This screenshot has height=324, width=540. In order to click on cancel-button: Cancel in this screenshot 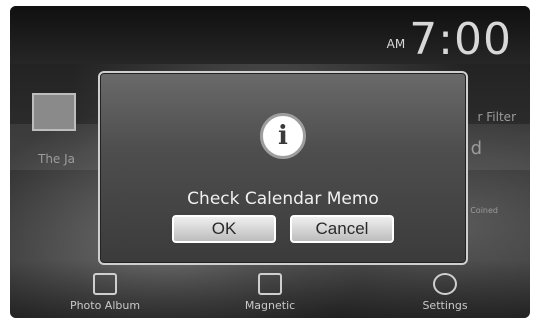, I will do `click(342, 229)`.